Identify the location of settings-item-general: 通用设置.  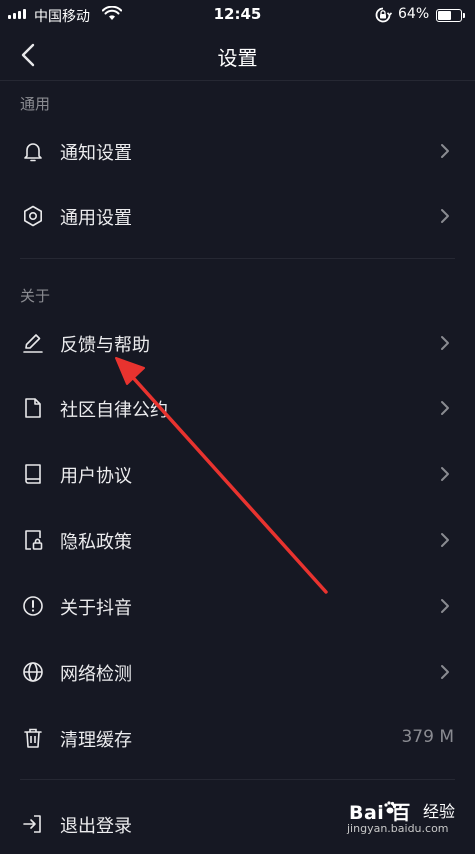
(237, 216).